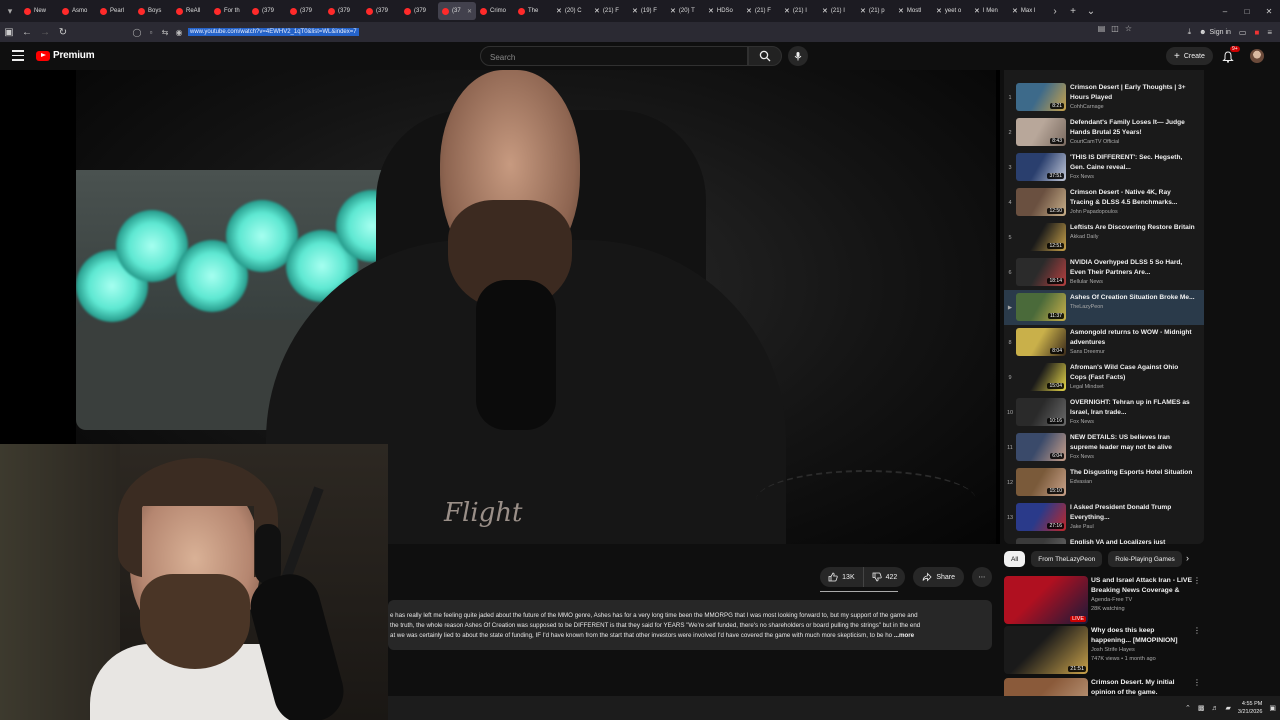 The height and width of the screenshot is (720, 1280). I want to click on filter-chip: All, so click(1015, 559).